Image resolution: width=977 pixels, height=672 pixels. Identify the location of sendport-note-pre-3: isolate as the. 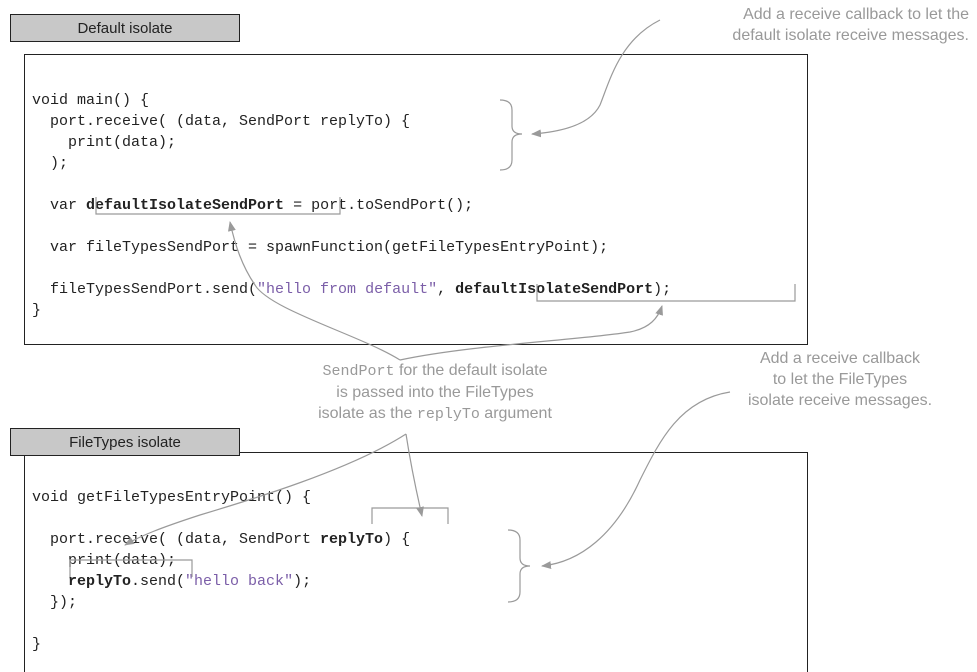
(367, 413).